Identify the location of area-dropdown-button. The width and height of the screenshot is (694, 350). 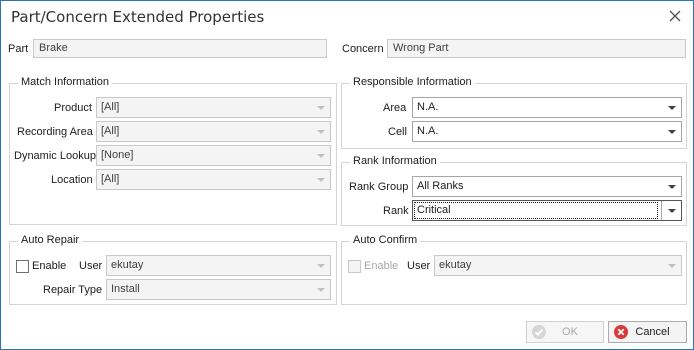
(671, 107).